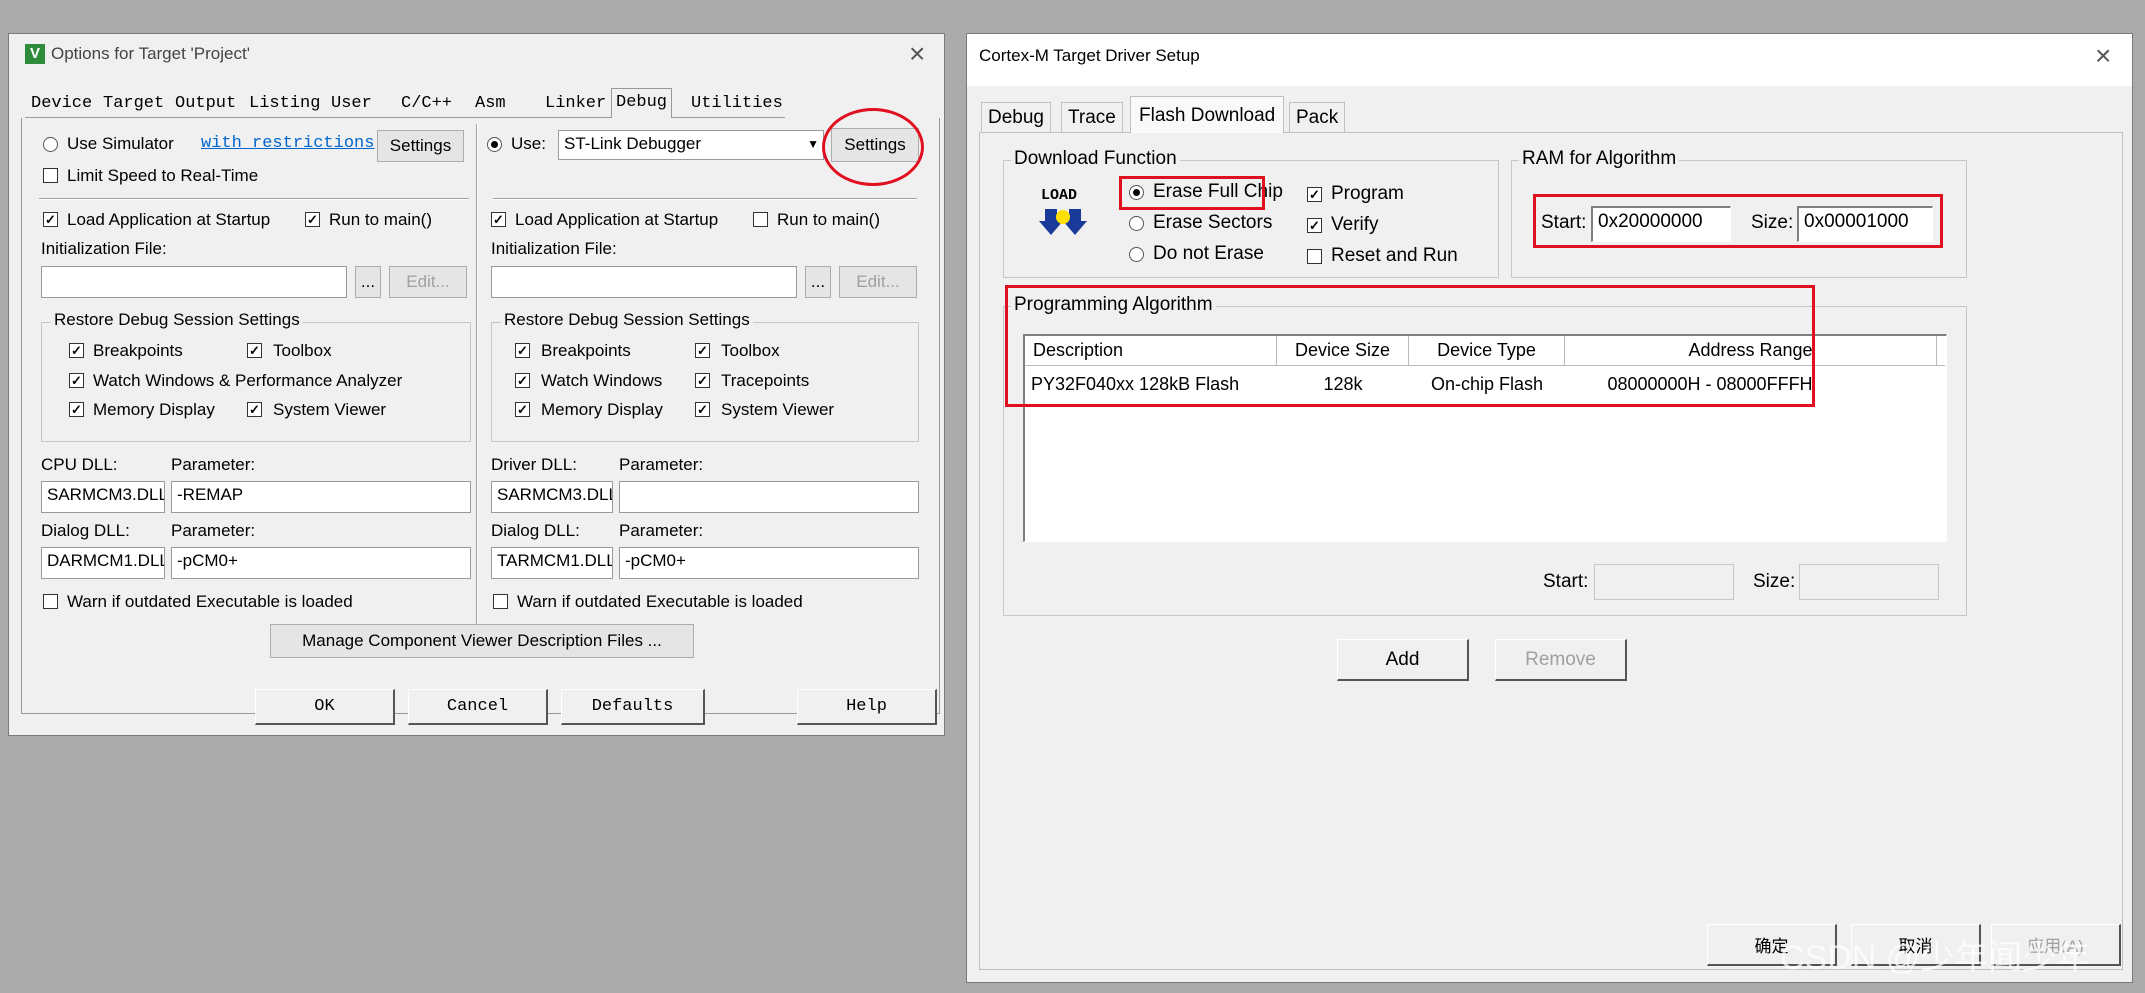 Image resolution: width=2145 pixels, height=993 pixels. What do you see at coordinates (737, 103) in the screenshot?
I see `tab-utilities: Utilities` at bounding box center [737, 103].